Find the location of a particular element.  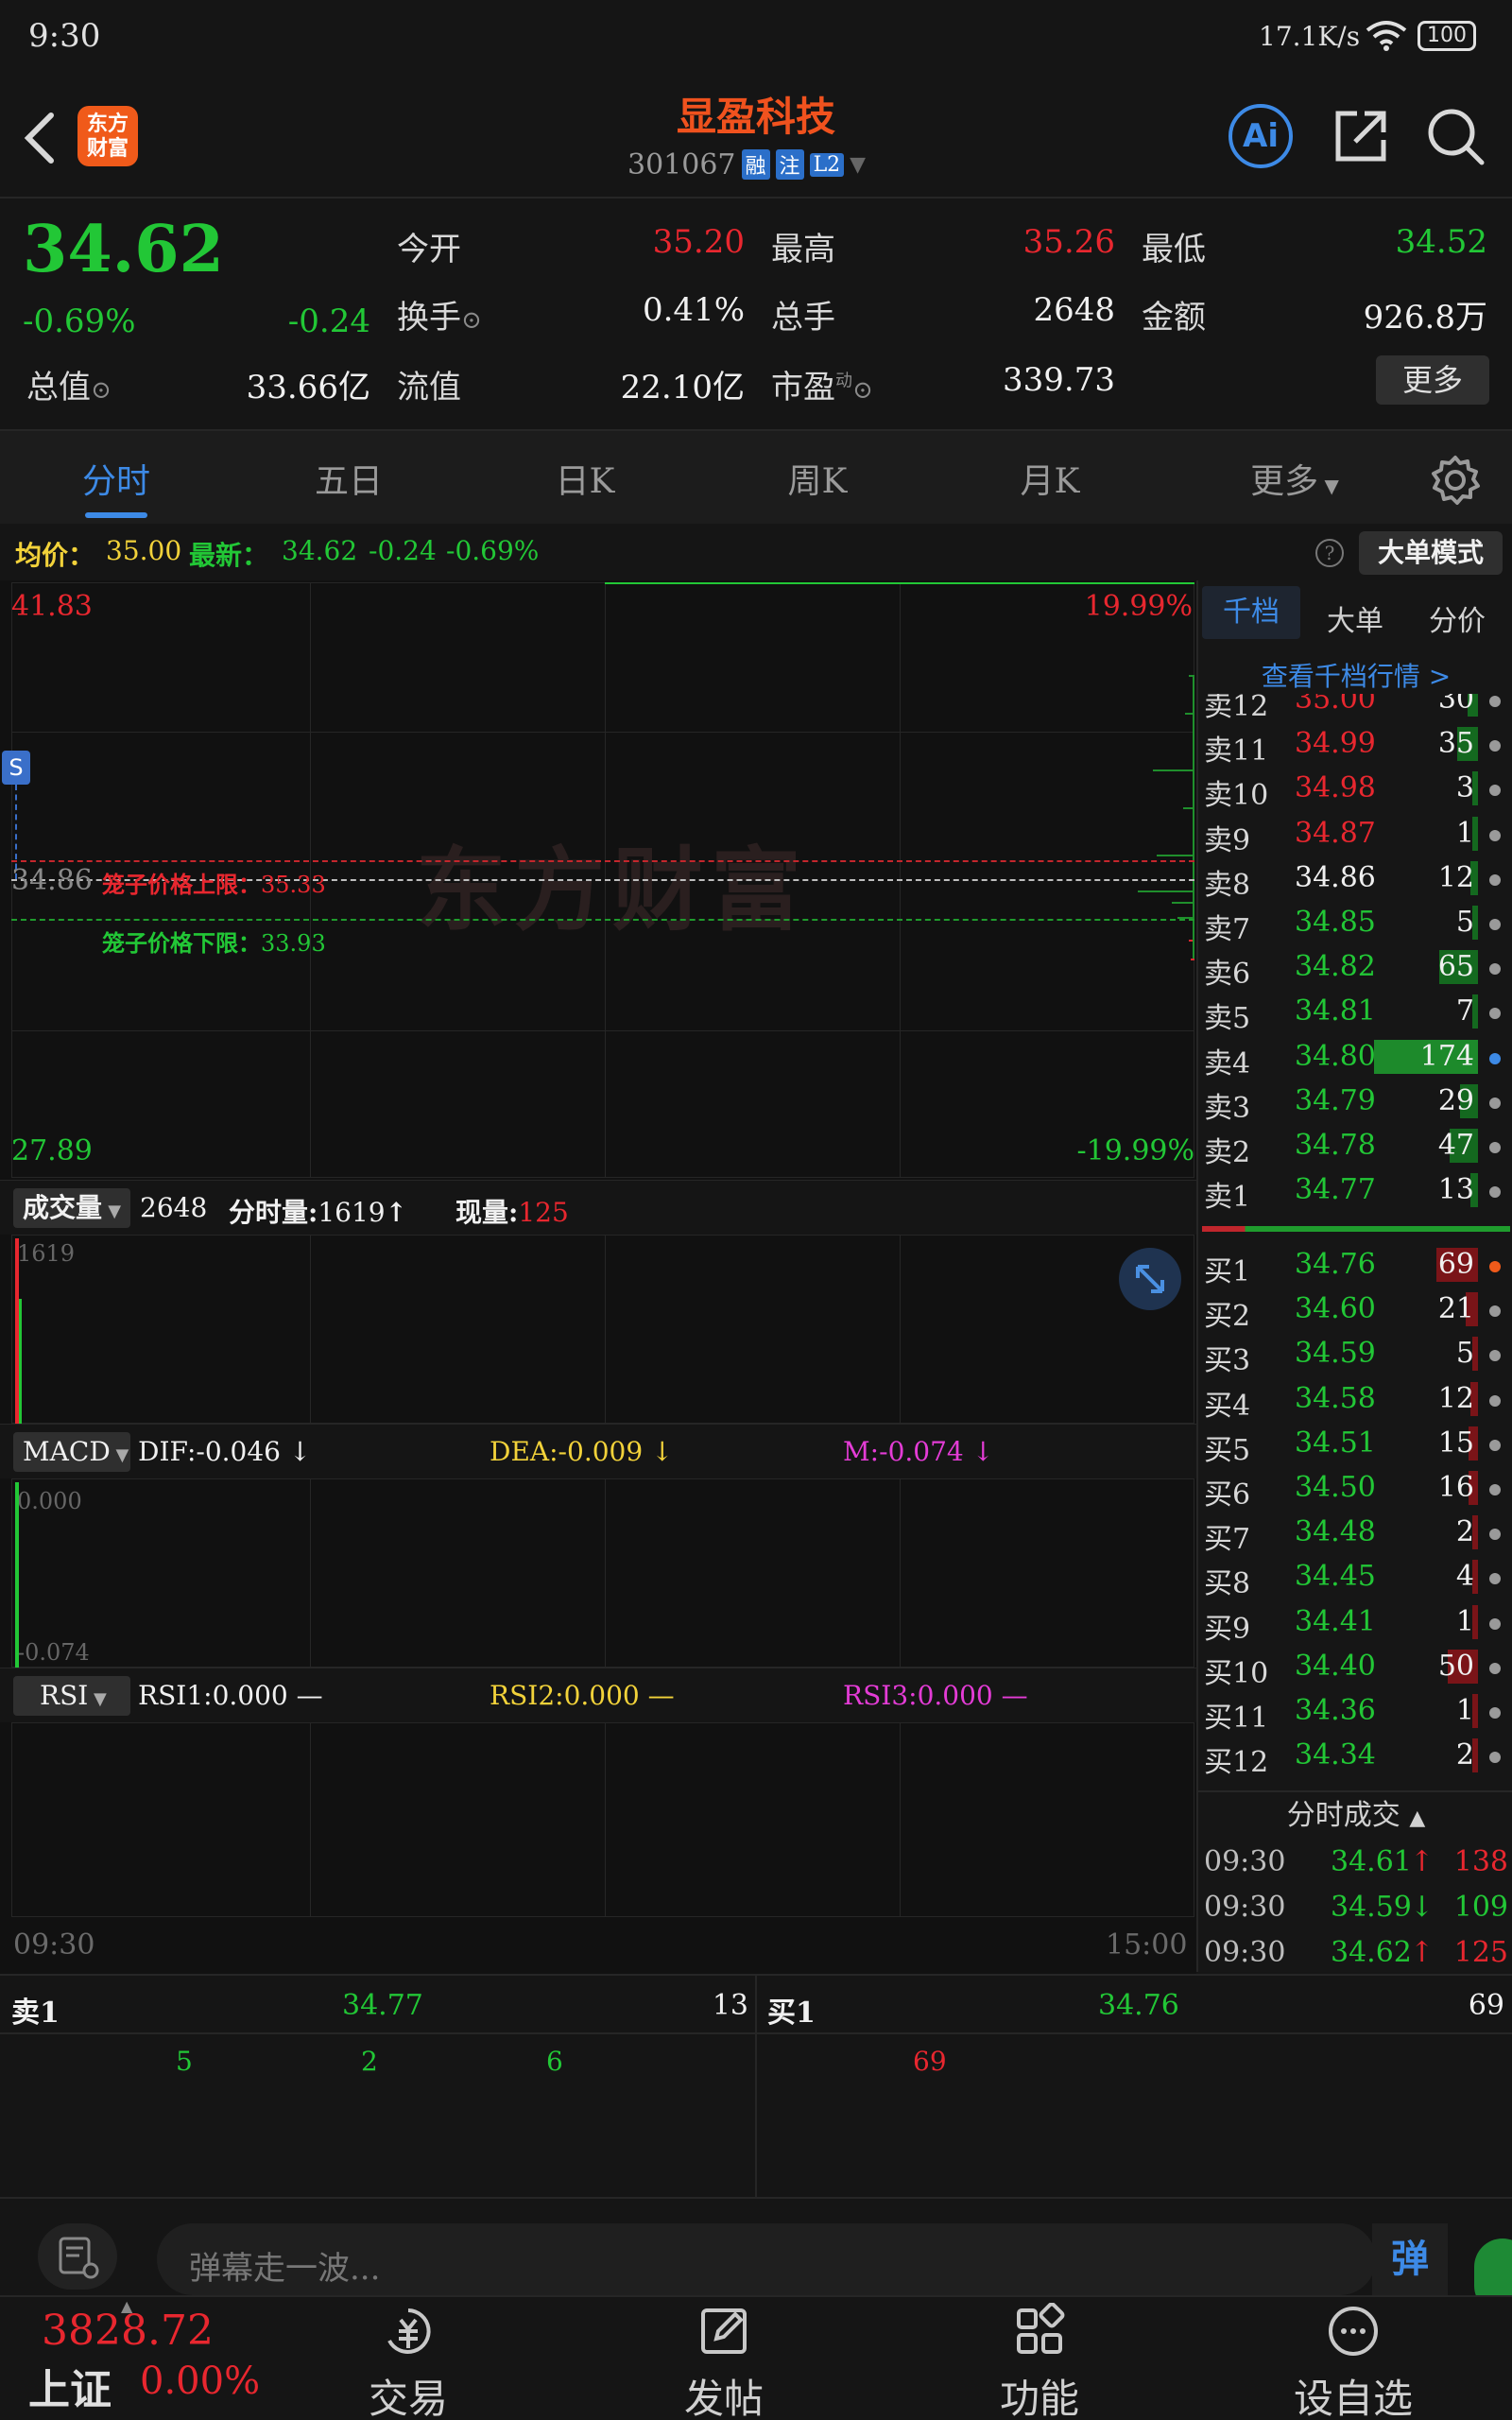

chevron-down-icon: ▼ is located at coordinates (858, 164).